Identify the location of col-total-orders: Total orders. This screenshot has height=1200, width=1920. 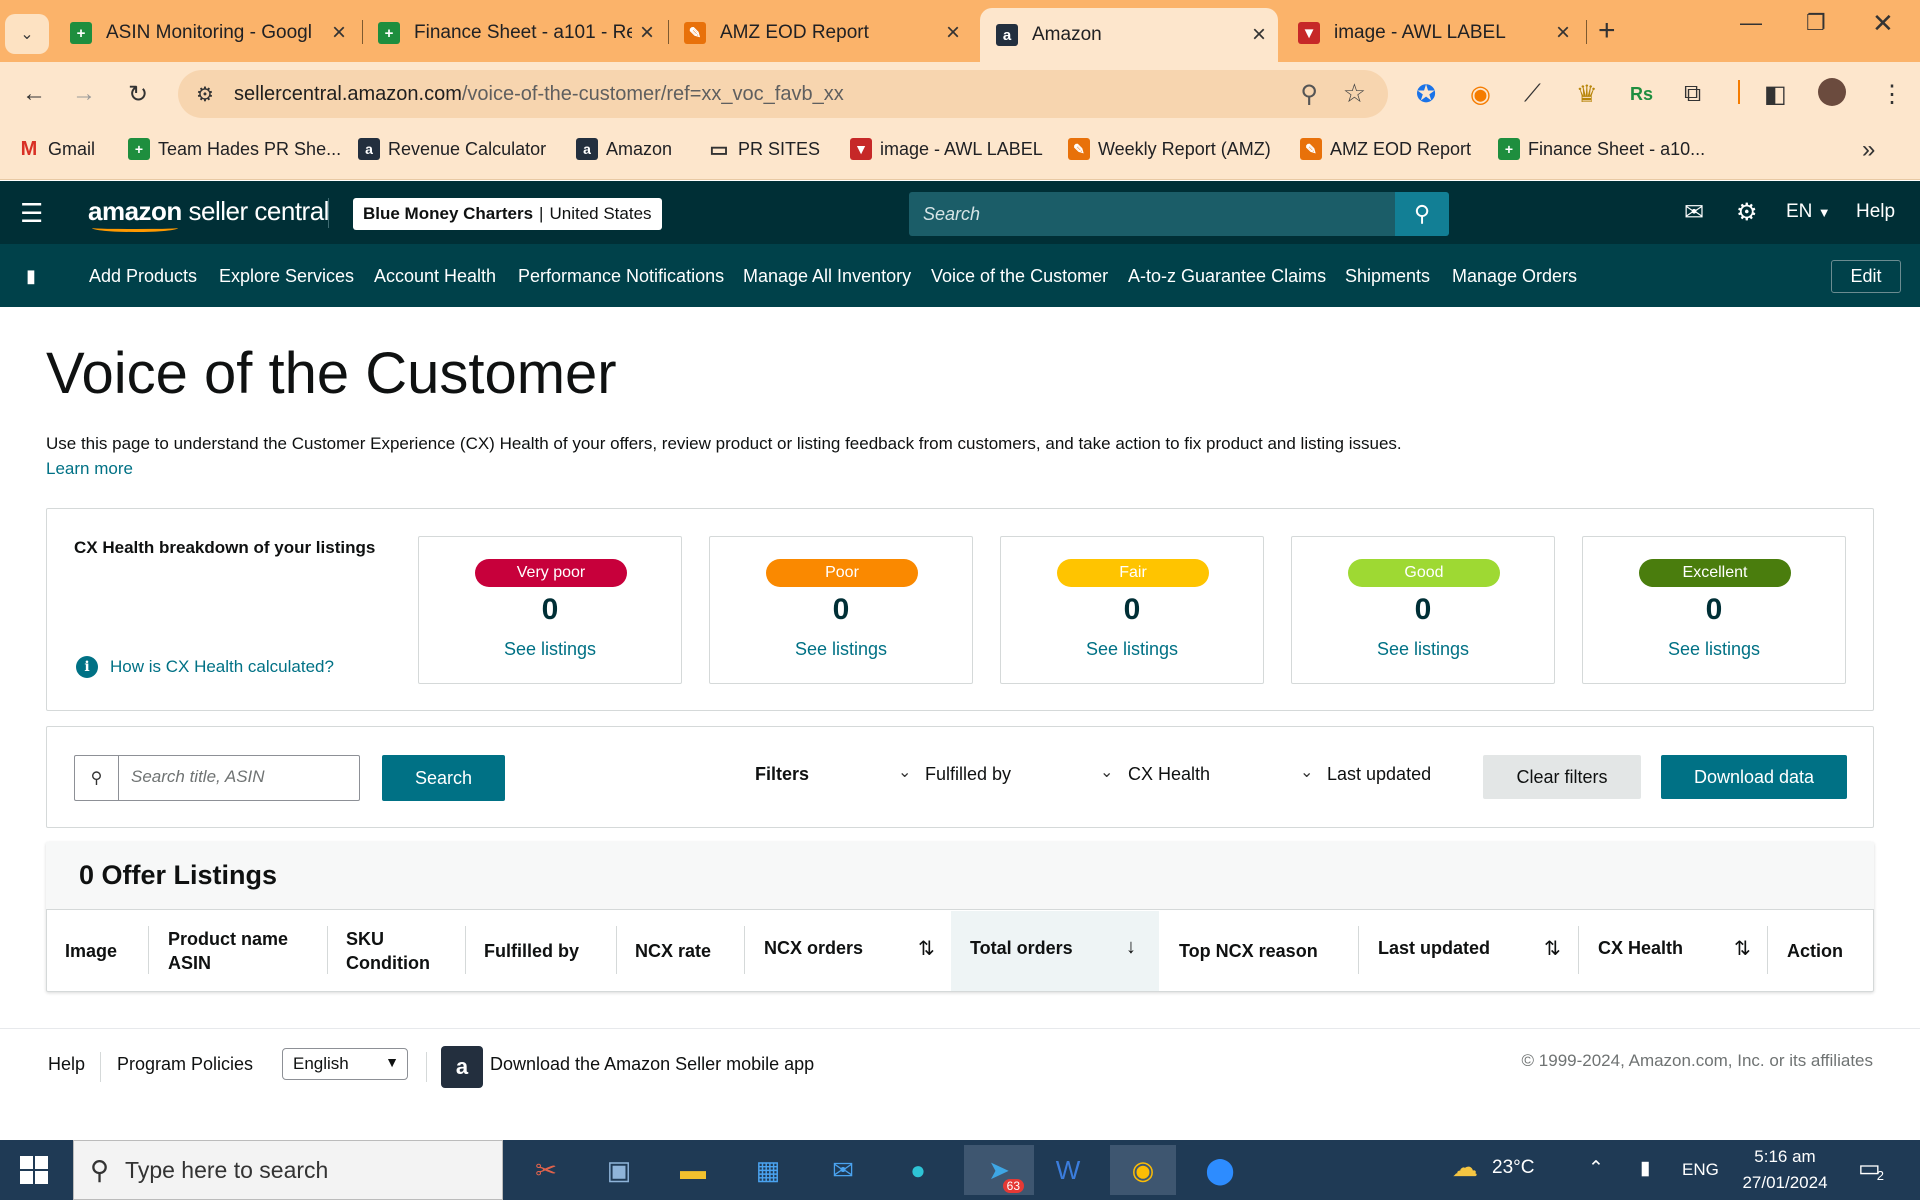
(1021, 948).